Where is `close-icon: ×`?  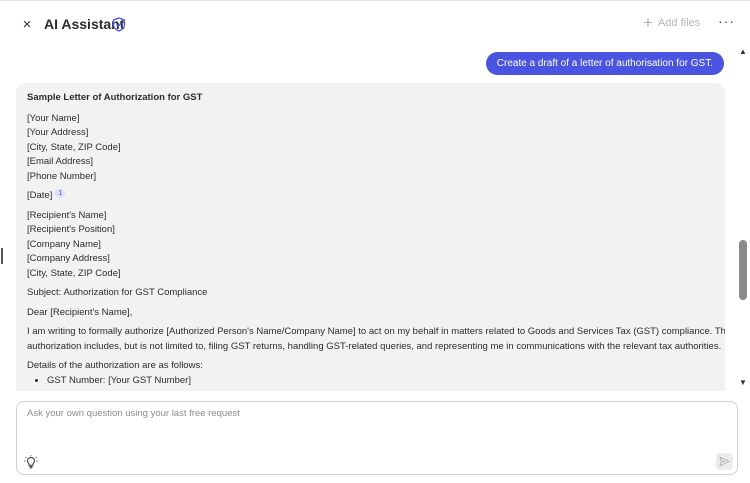
close-icon: × is located at coordinates (27, 24).